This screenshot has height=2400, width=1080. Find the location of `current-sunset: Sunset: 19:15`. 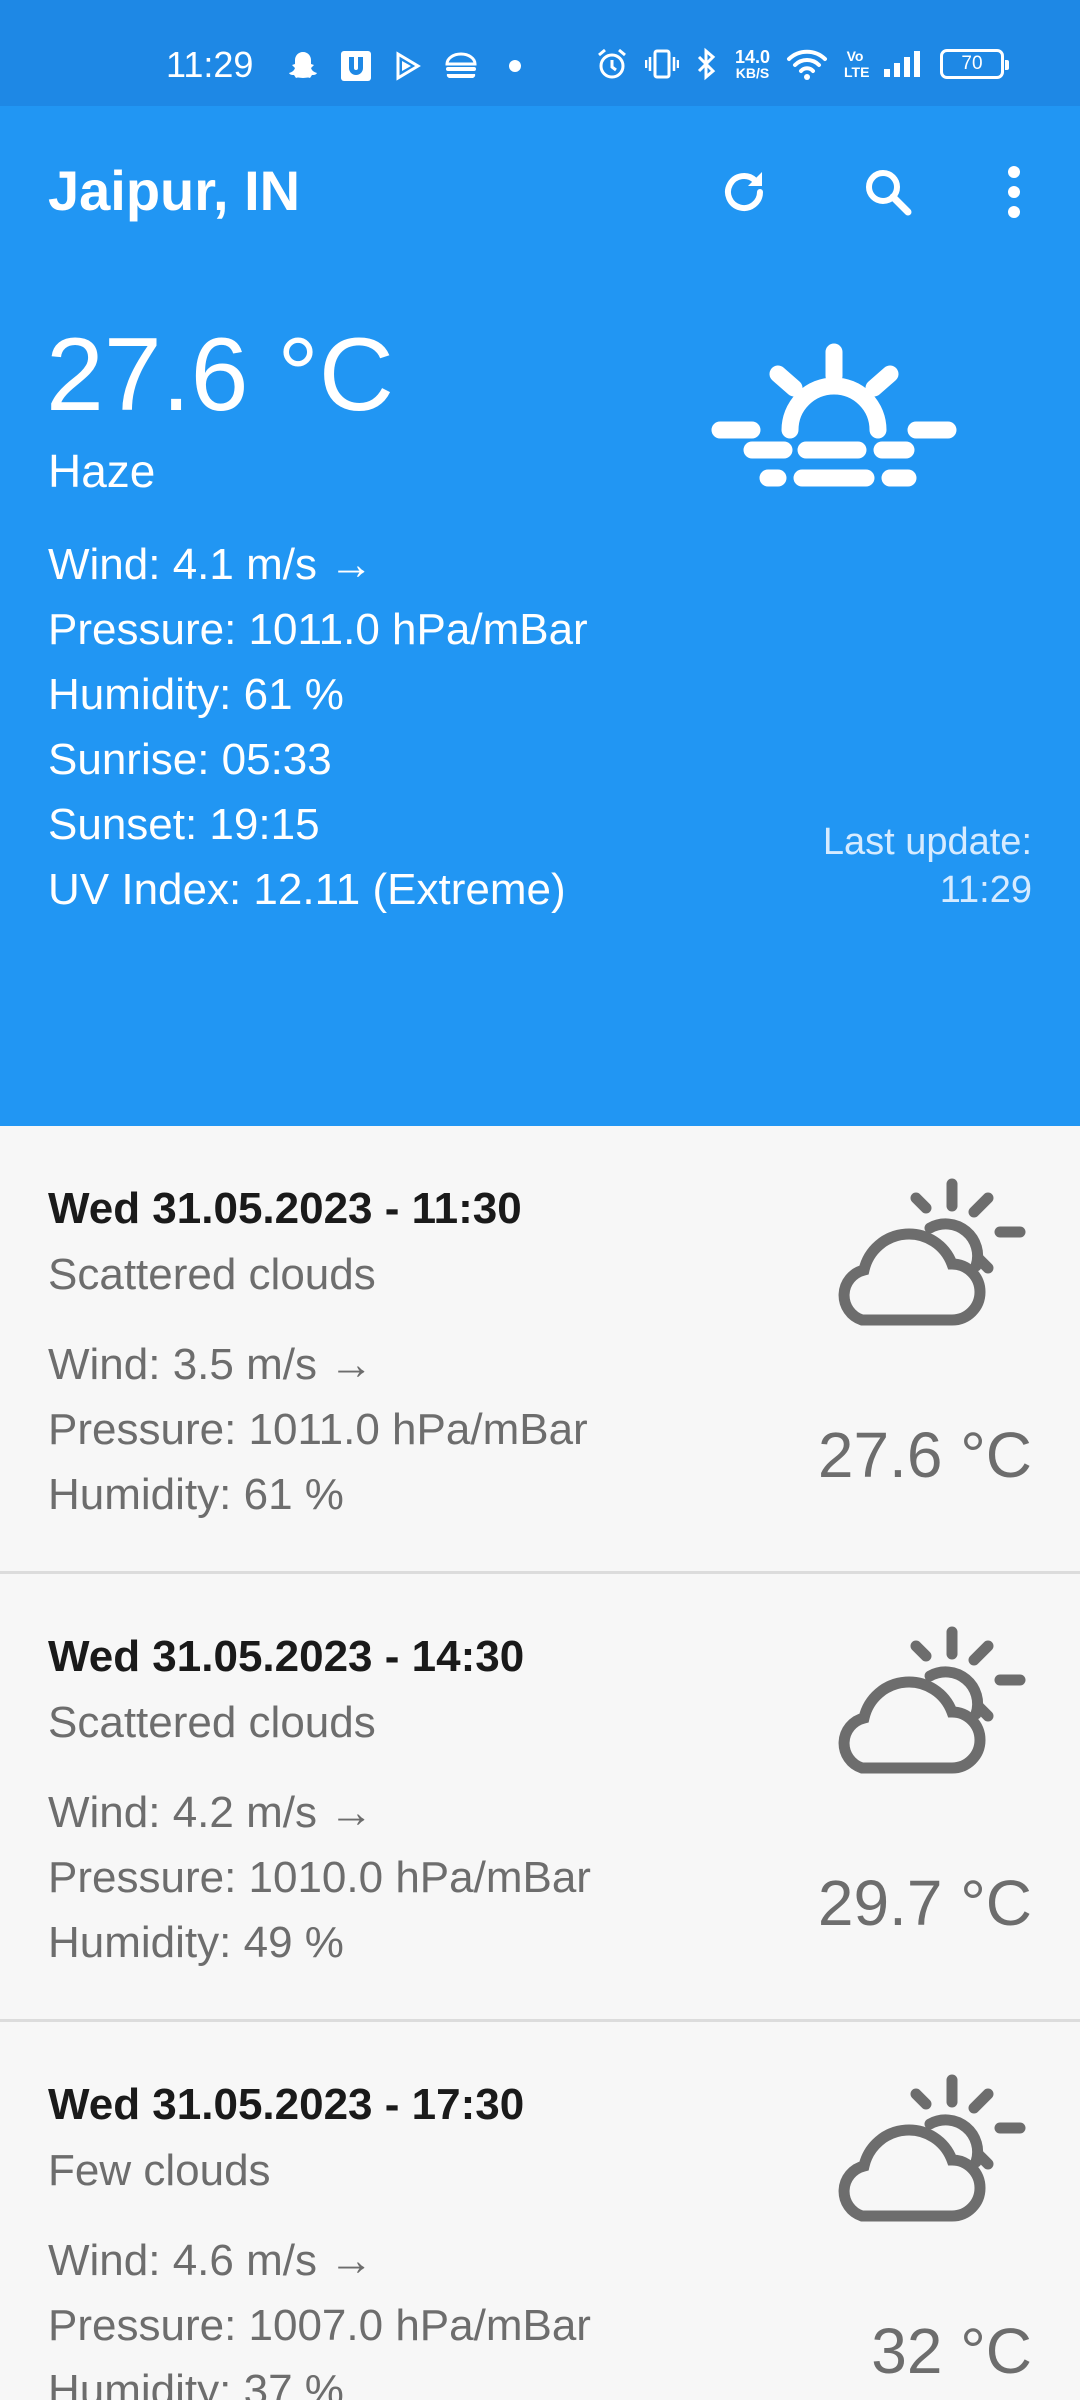

current-sunset: Sunset: 19:15 is located at coordinates (184, 824).